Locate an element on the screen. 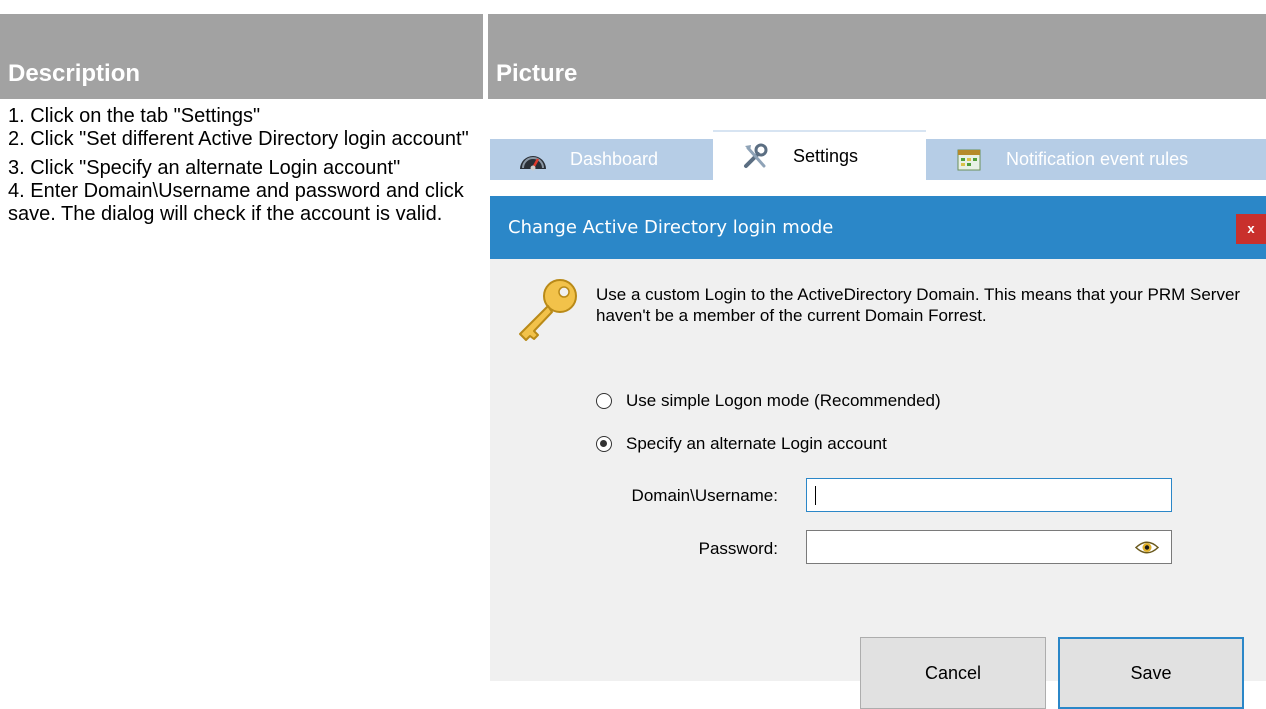 This screenshot has height=709, width=1266. description-column-header: Description is located at coordinates (241, 56).